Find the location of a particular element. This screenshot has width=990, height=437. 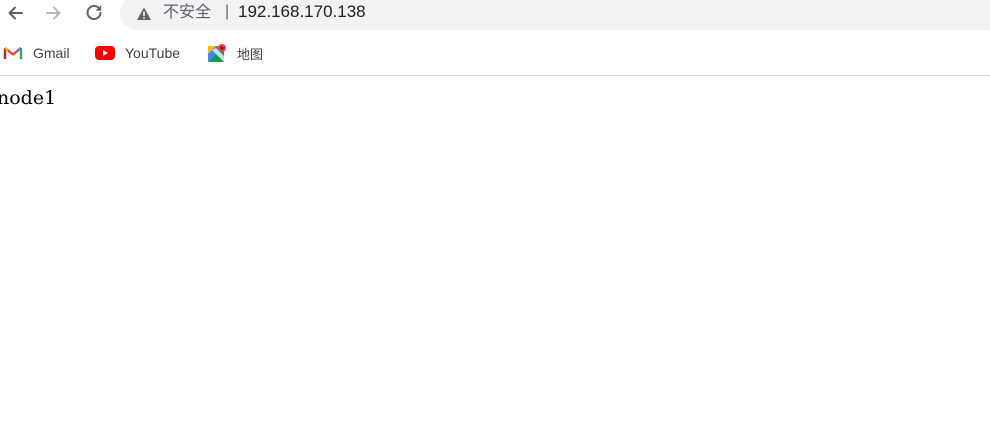

security-status-label: 不安全 is located at coordinates (187, 12).